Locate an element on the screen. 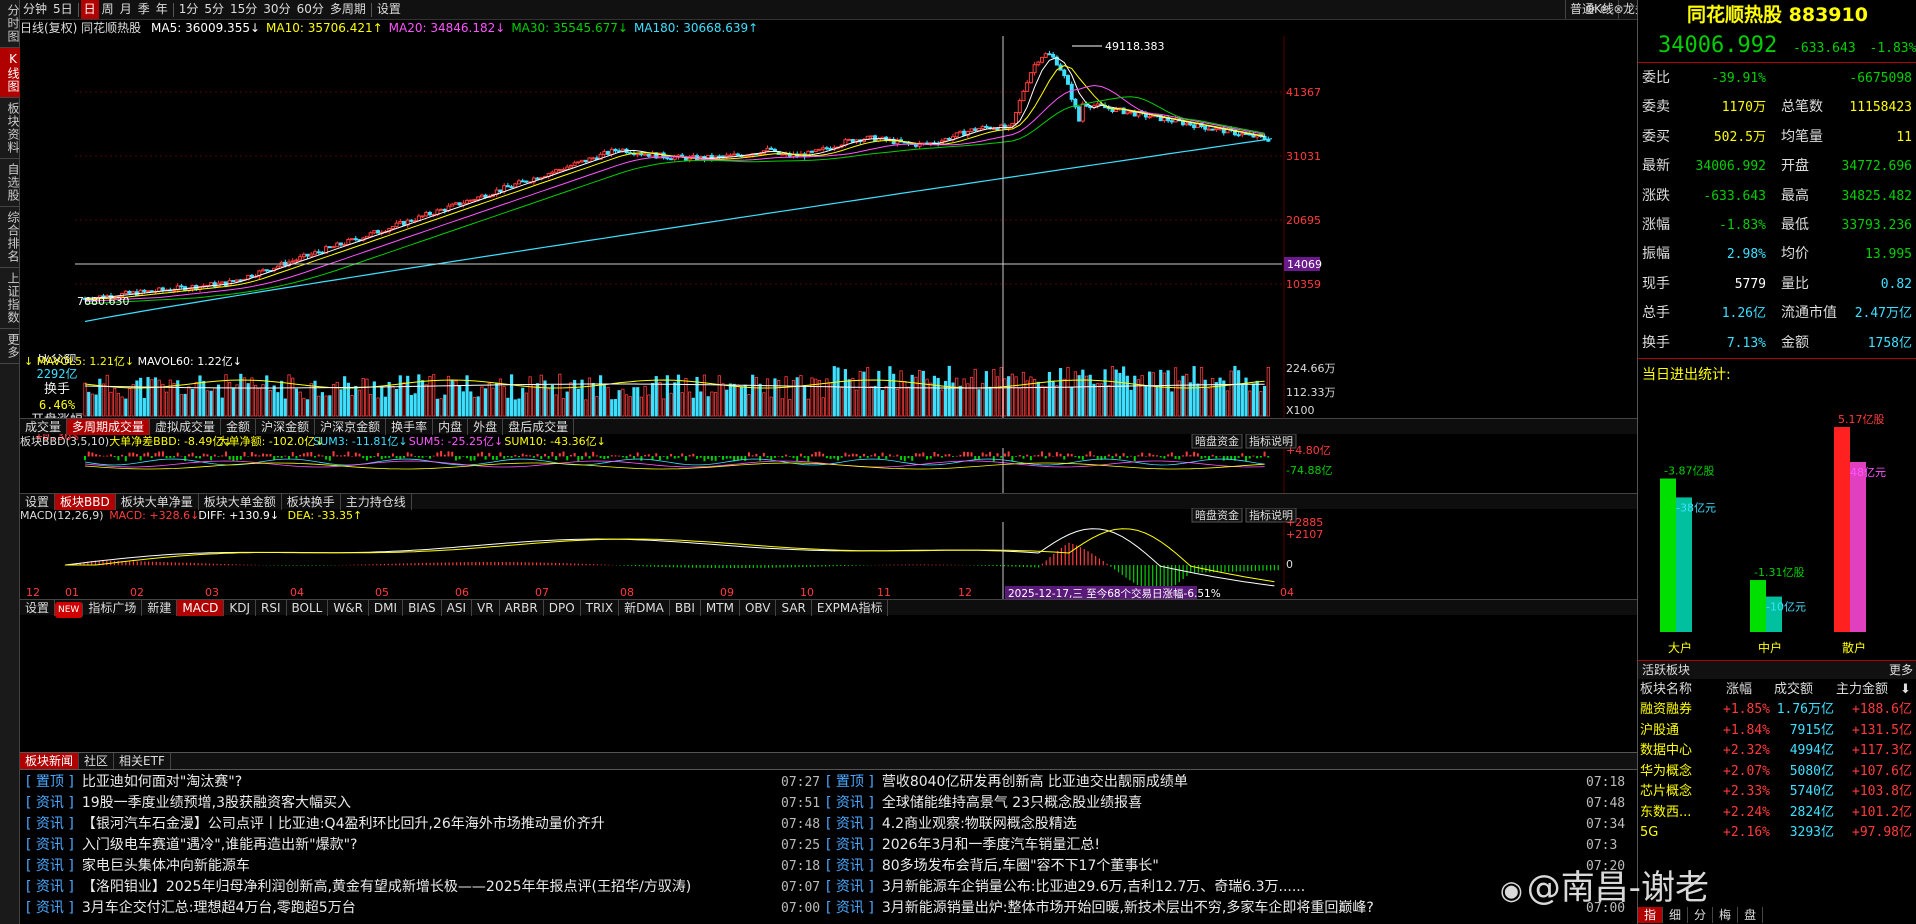 This screenshot has width=1916, height=924. panel-tab-0: 指 is located at coordinates (1651, 915).